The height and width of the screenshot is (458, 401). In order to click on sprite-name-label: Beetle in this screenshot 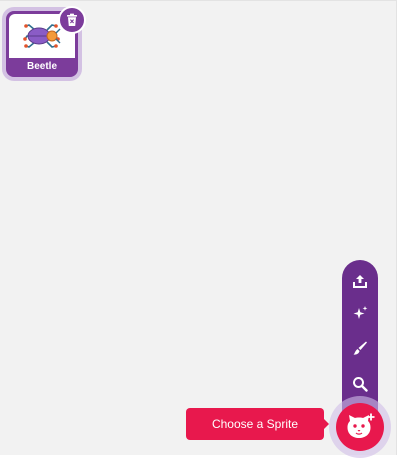, I will do `click(41, 66)`.